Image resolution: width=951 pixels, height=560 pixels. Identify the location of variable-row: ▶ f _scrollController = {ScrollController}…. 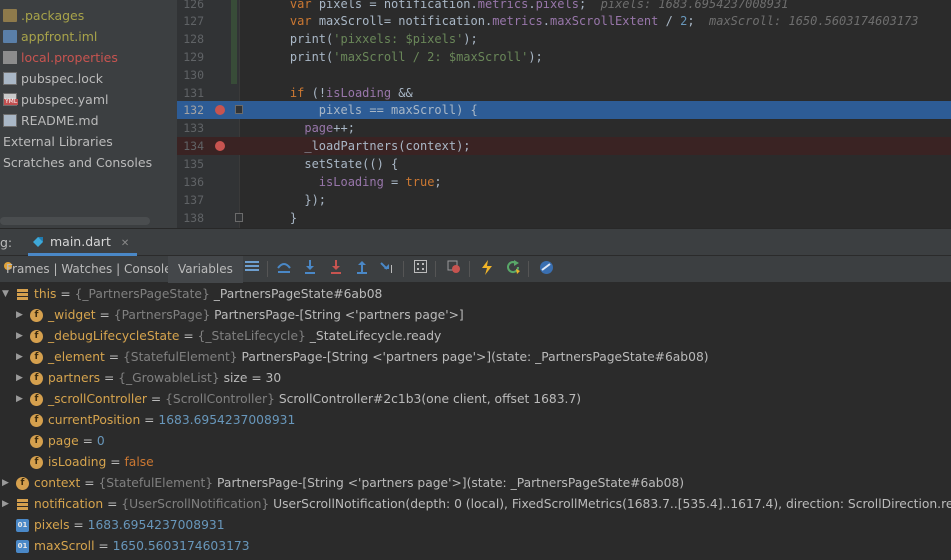
(475, 399).